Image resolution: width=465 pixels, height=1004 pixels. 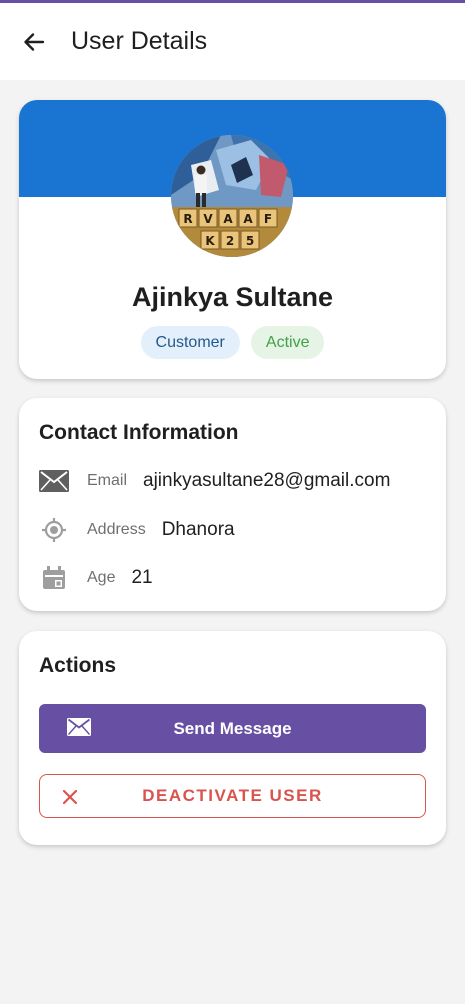 I want to click on email-value: ajinkyasultane28@gmail.com, so click(x=267, y=480).